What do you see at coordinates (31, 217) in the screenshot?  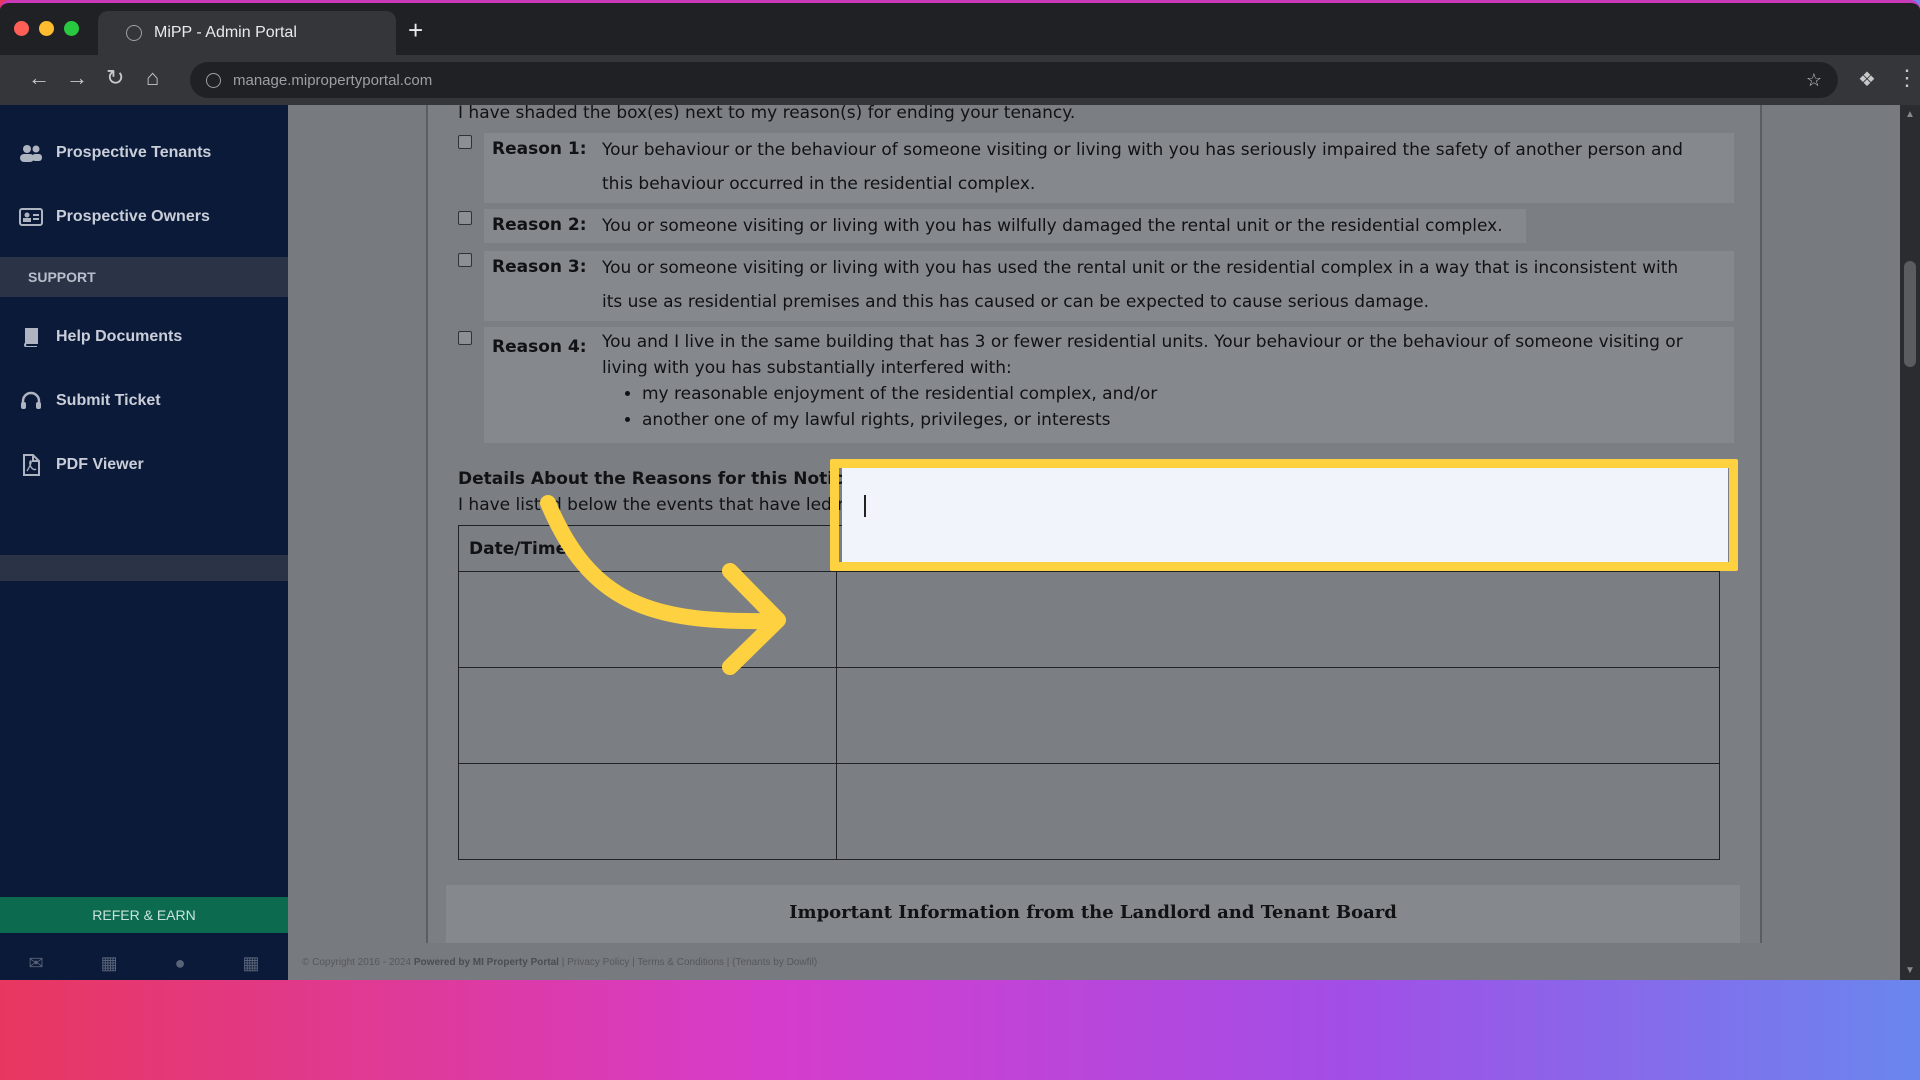 I see `id-card-icon` at bounding box center [31, 217].